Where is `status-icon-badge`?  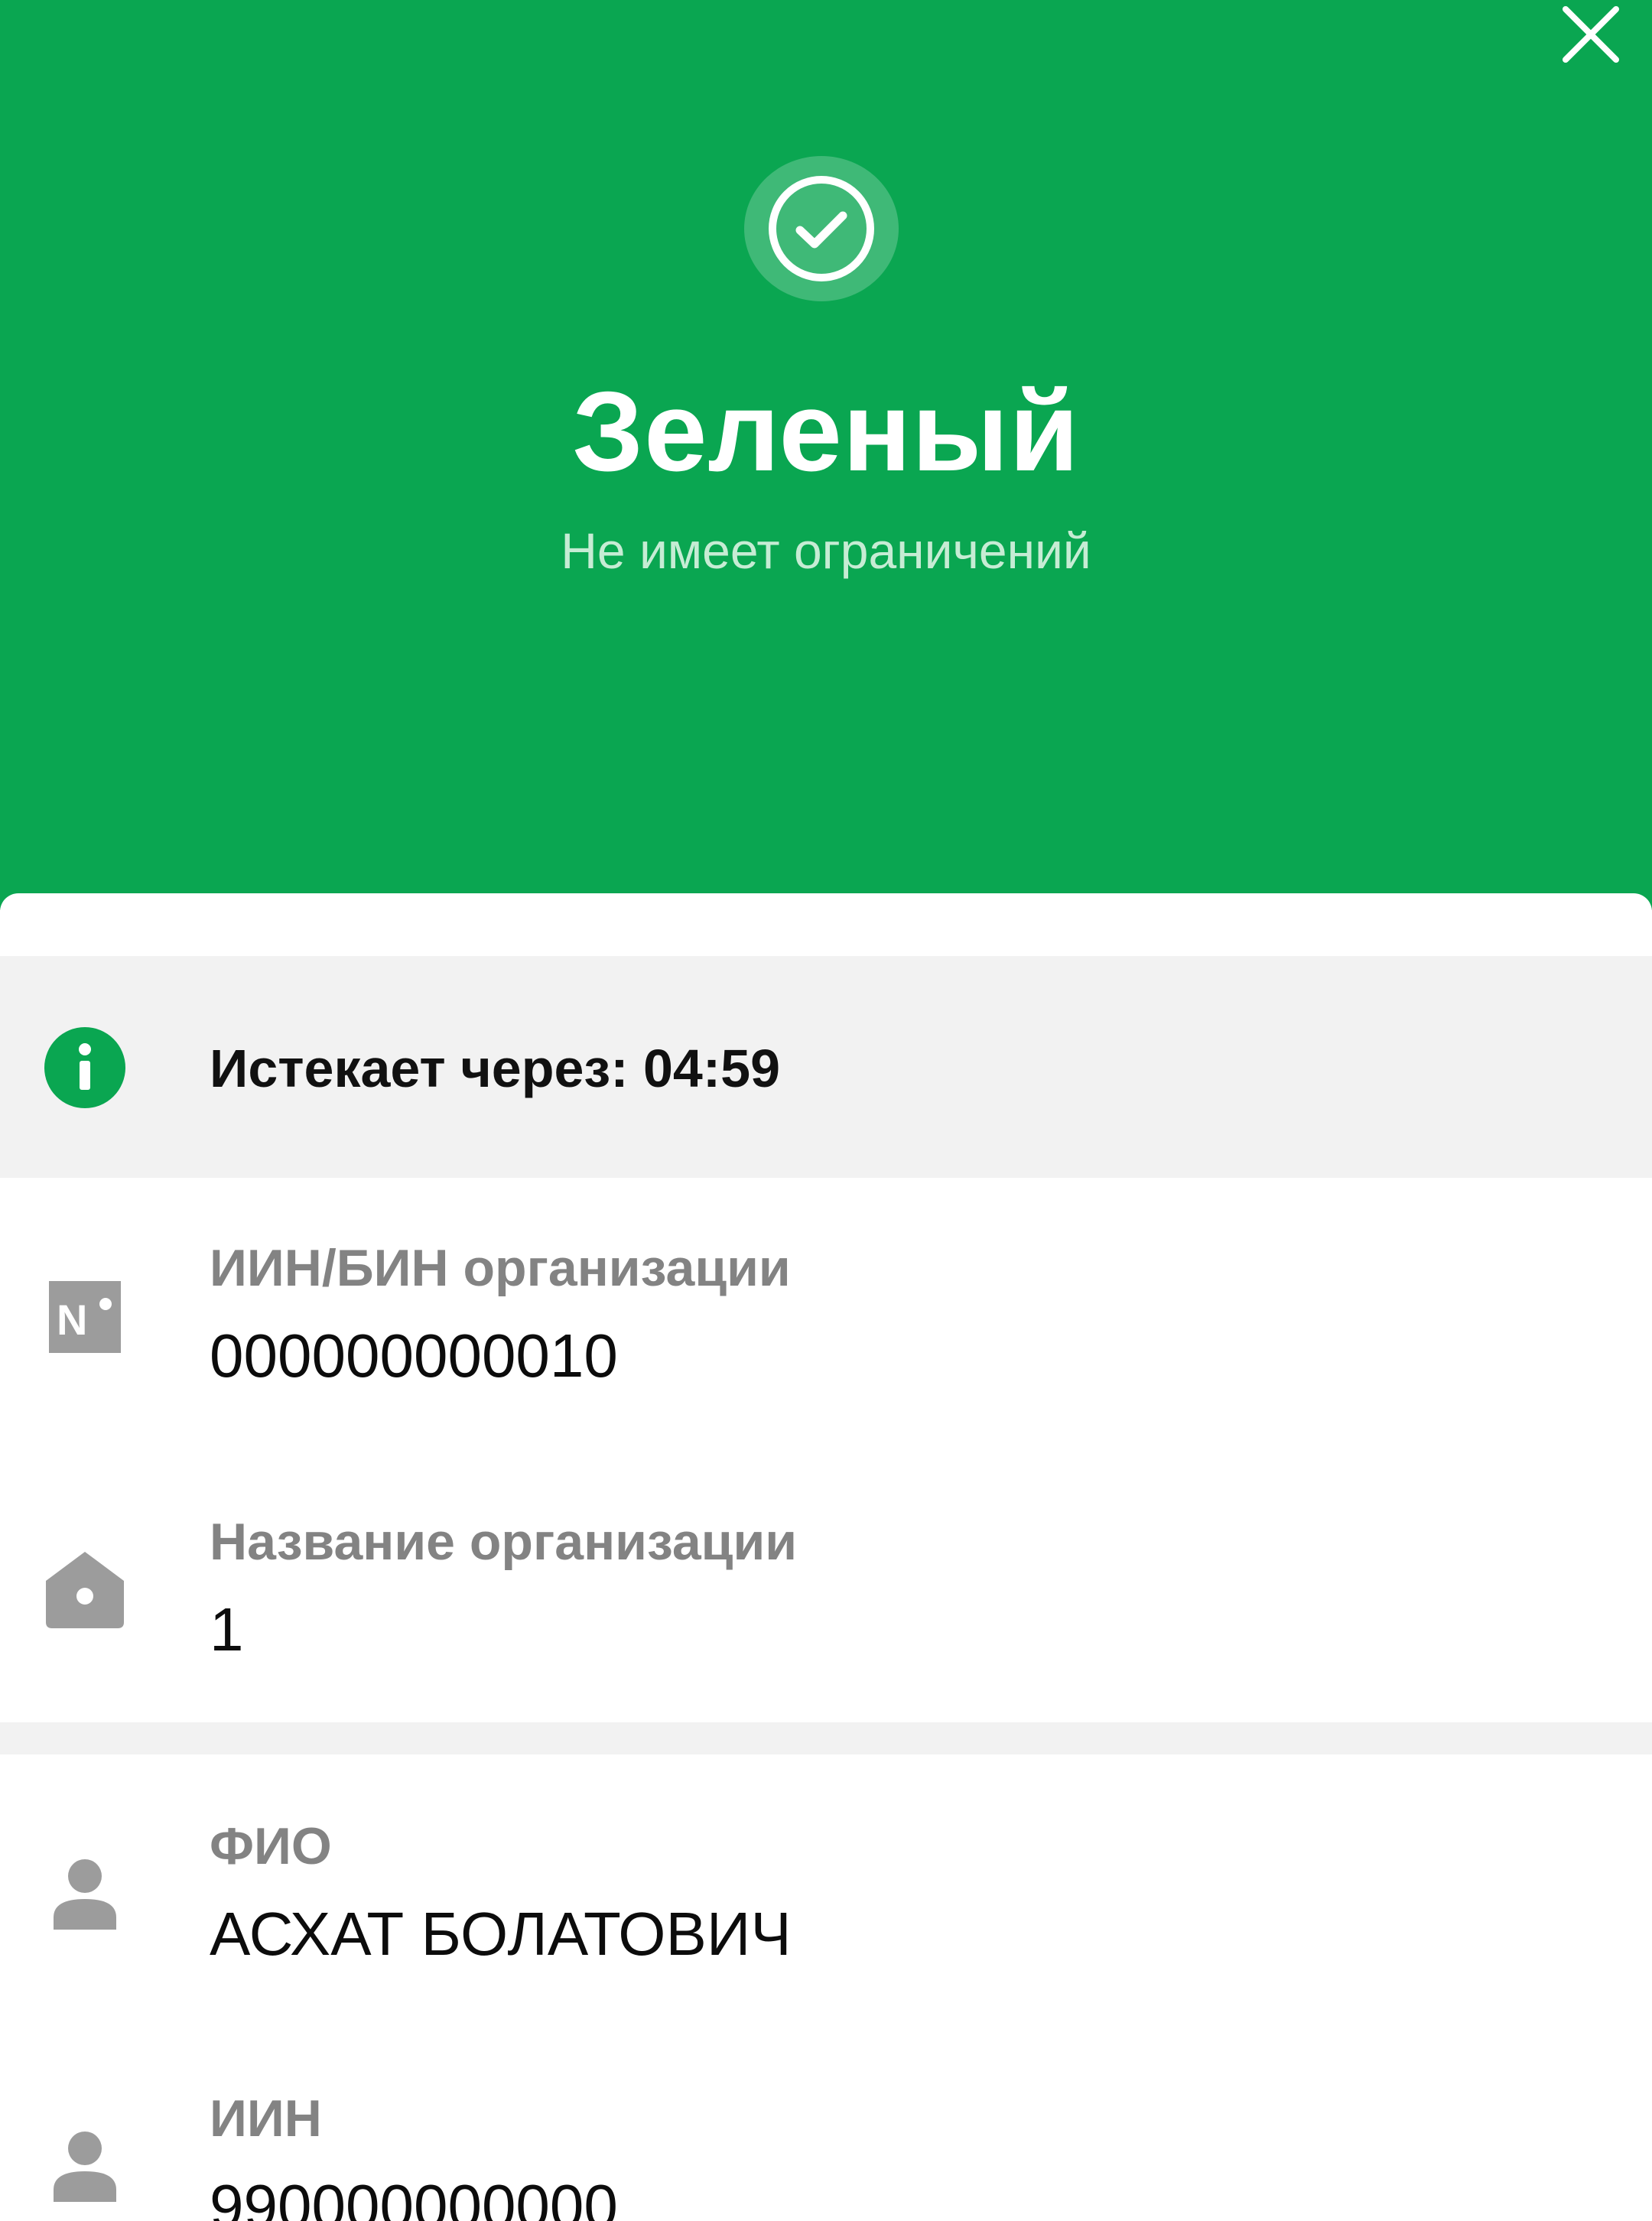
status-icon-badge is located at coordinates (822, 228).